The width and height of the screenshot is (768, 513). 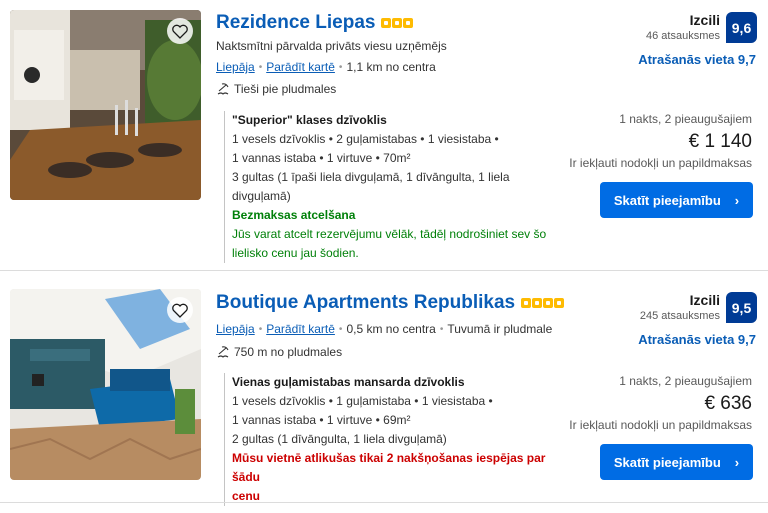 What do you see at coordinates (391, 67) in the screenshot?
I see `distance-text: 1,1 km no centra` at bounding box center [391, 67].